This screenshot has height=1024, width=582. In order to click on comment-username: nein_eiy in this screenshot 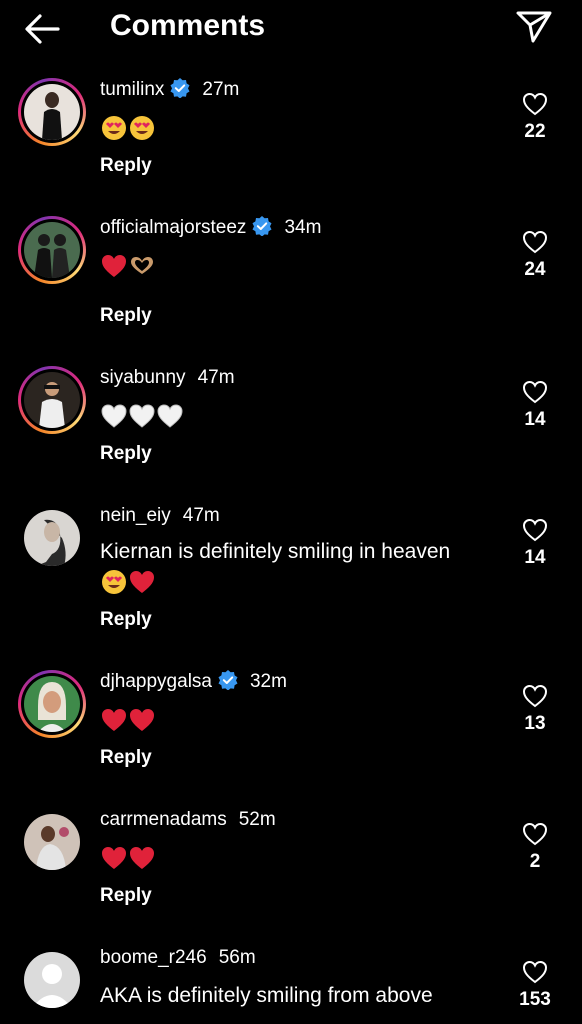, I will do `click(135, 515)`.